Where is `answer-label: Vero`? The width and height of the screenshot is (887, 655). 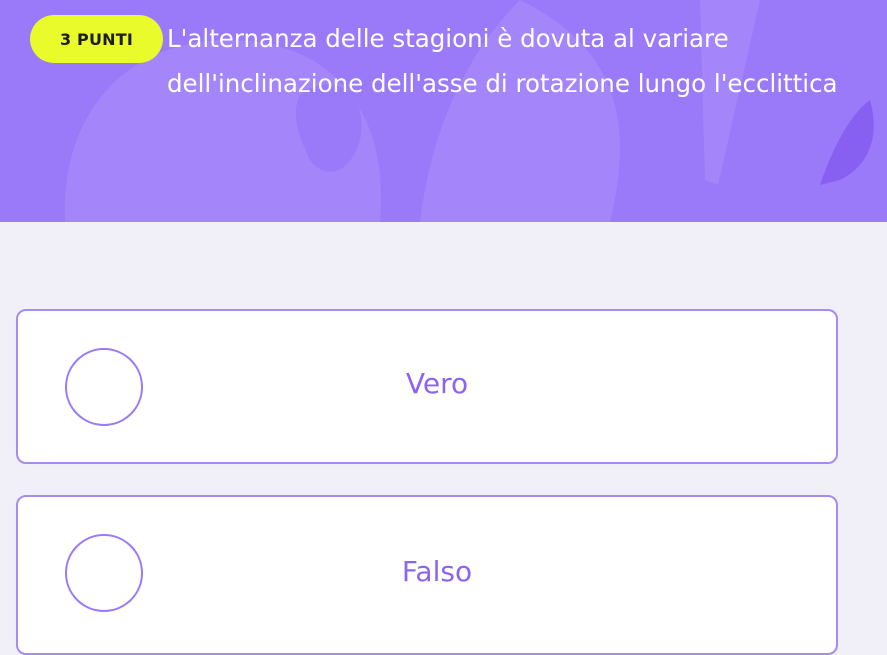 answer-label: Vero is located at coordinates (437, 383).